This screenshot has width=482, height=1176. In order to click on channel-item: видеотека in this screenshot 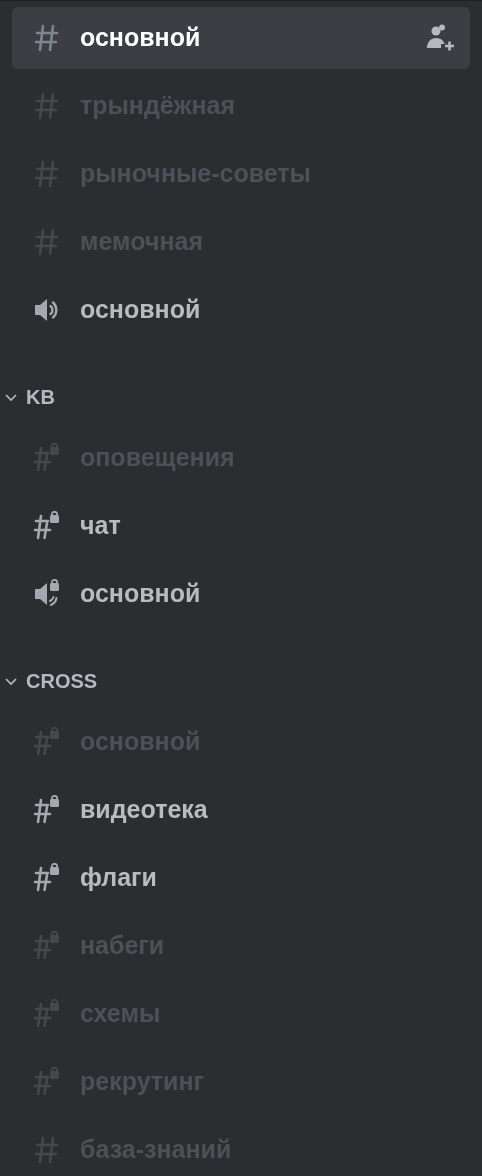, I will do `click(241, 810)`.